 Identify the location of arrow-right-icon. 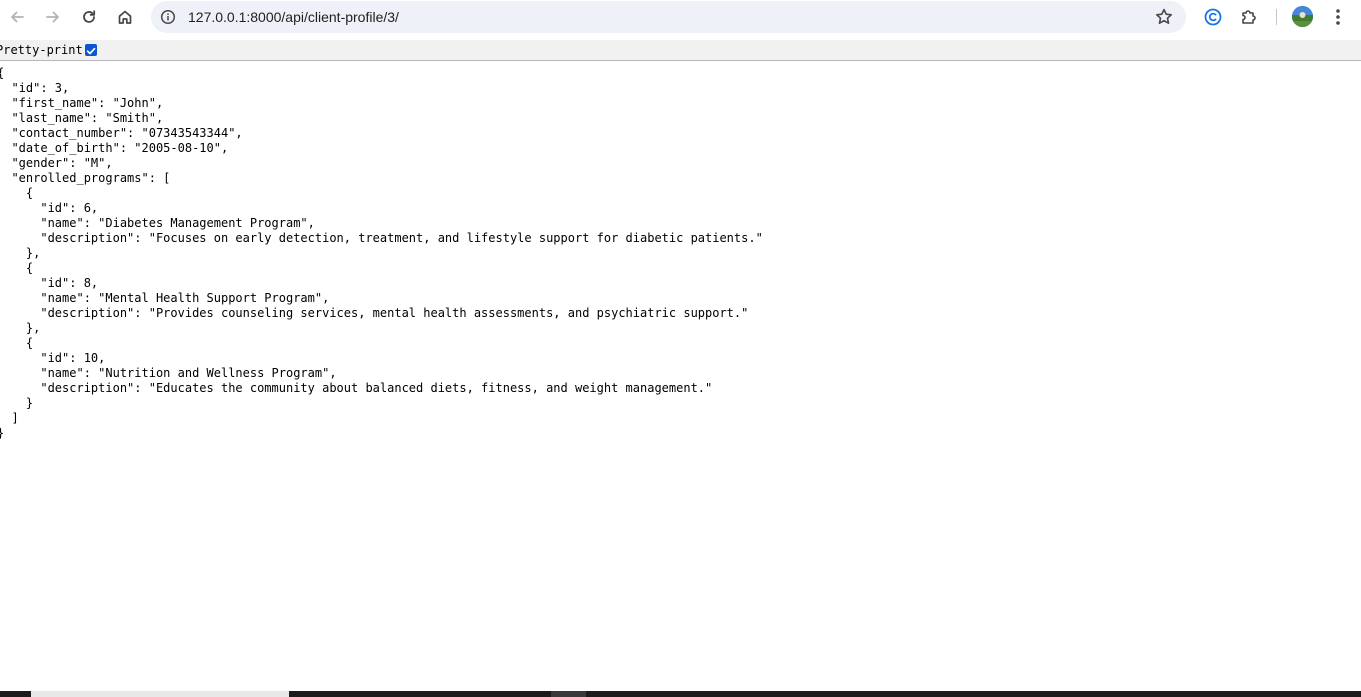
(52, 17).